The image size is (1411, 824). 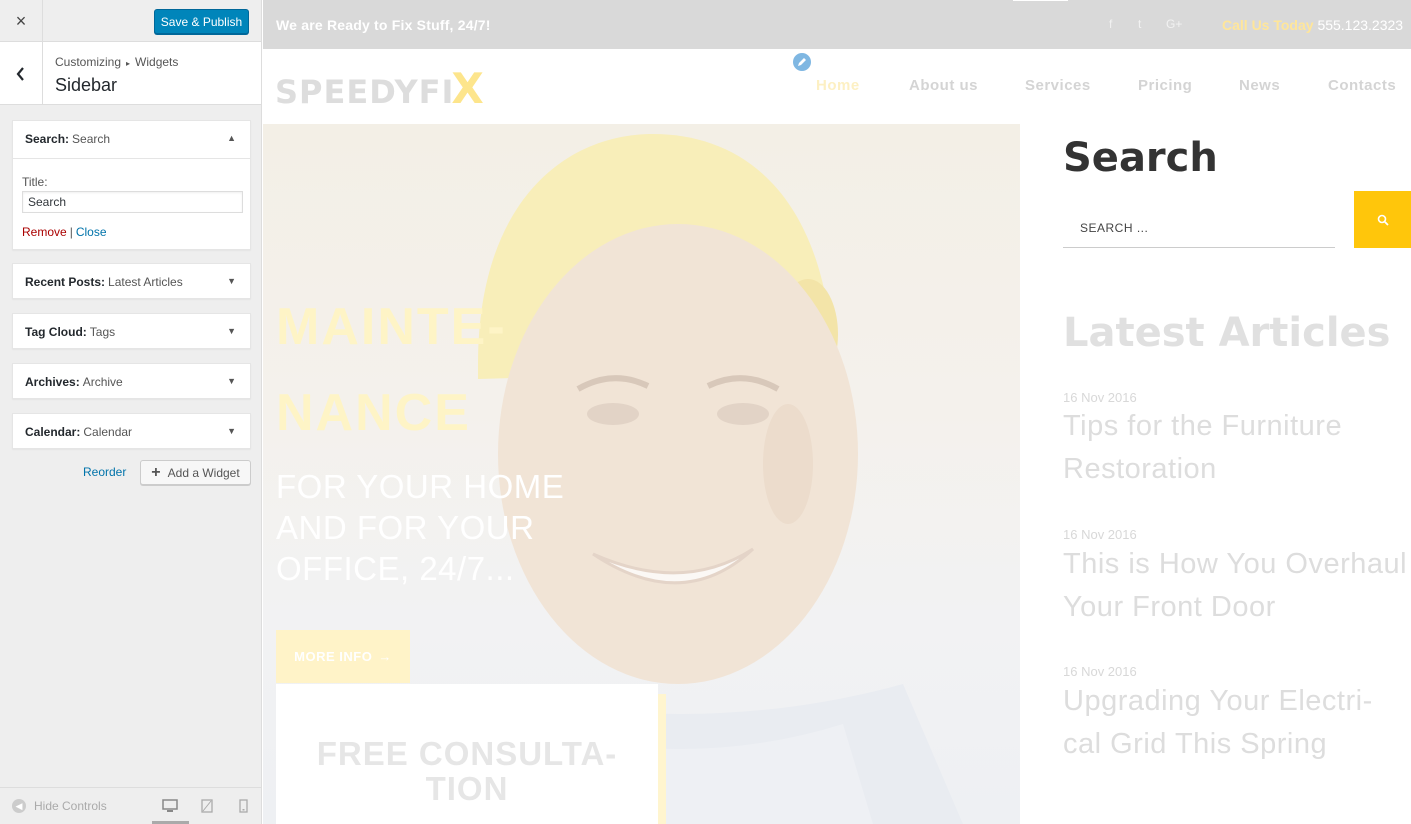 What do you see at coordinates (91, 232) in the screenshot?
I see `close-widget-link: Close` at bounding box center [91, 232].